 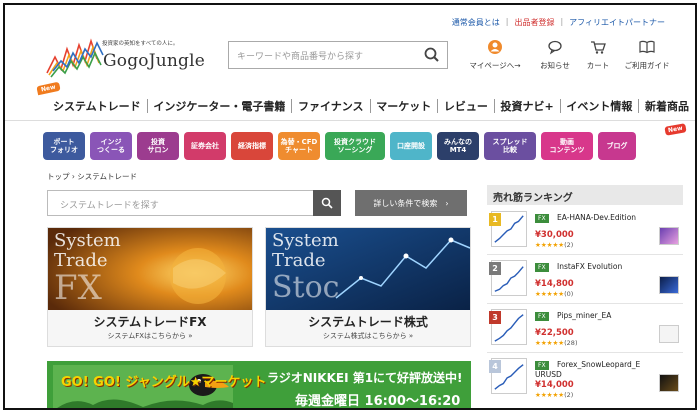 I want to click on advanced-search-button: 詳しい条件で検索 ›, so click(x=411, y=203).